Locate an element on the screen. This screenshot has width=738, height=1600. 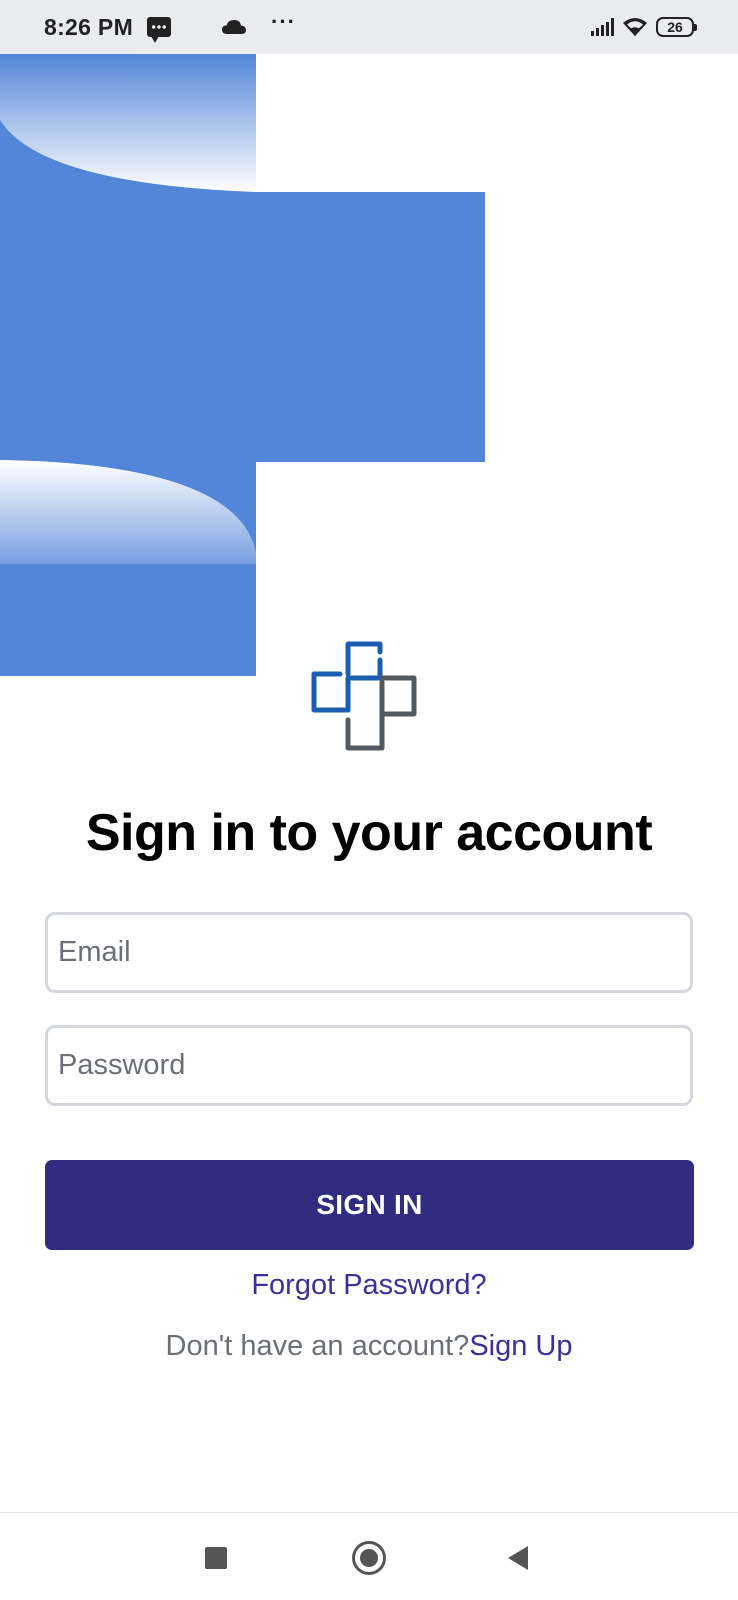
message-icon is located at coordinates (159, 30).